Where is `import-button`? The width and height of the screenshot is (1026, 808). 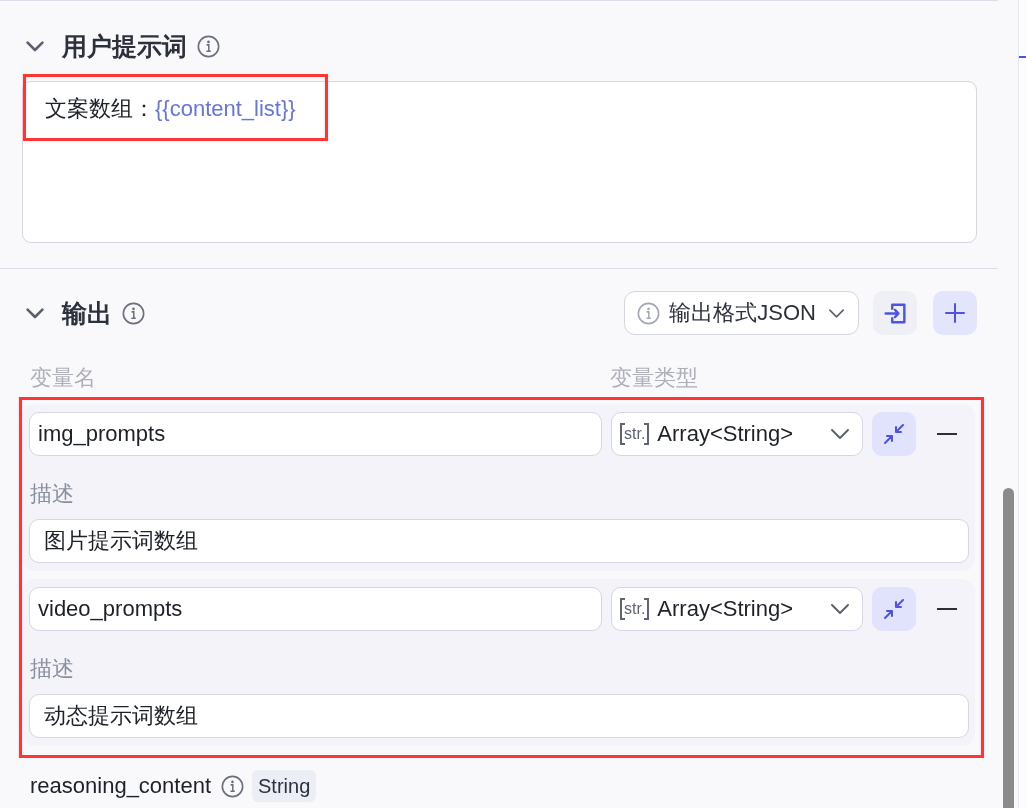
import-button is located at coordinates (895, 313).